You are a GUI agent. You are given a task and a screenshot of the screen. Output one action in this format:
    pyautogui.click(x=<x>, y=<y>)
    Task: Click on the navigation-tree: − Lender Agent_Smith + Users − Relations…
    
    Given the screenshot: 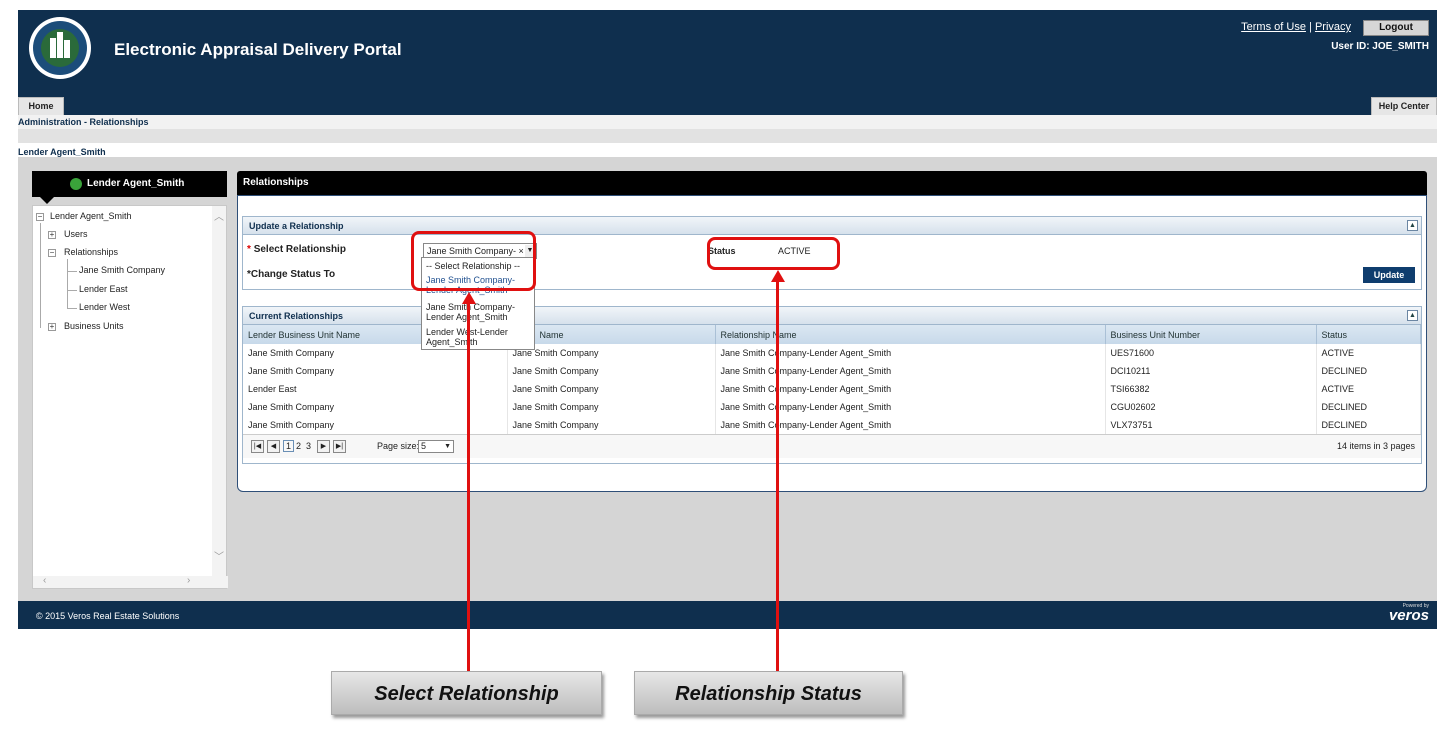 What is the action you would take?
    pyautogui.click(x=130, y=397)
    